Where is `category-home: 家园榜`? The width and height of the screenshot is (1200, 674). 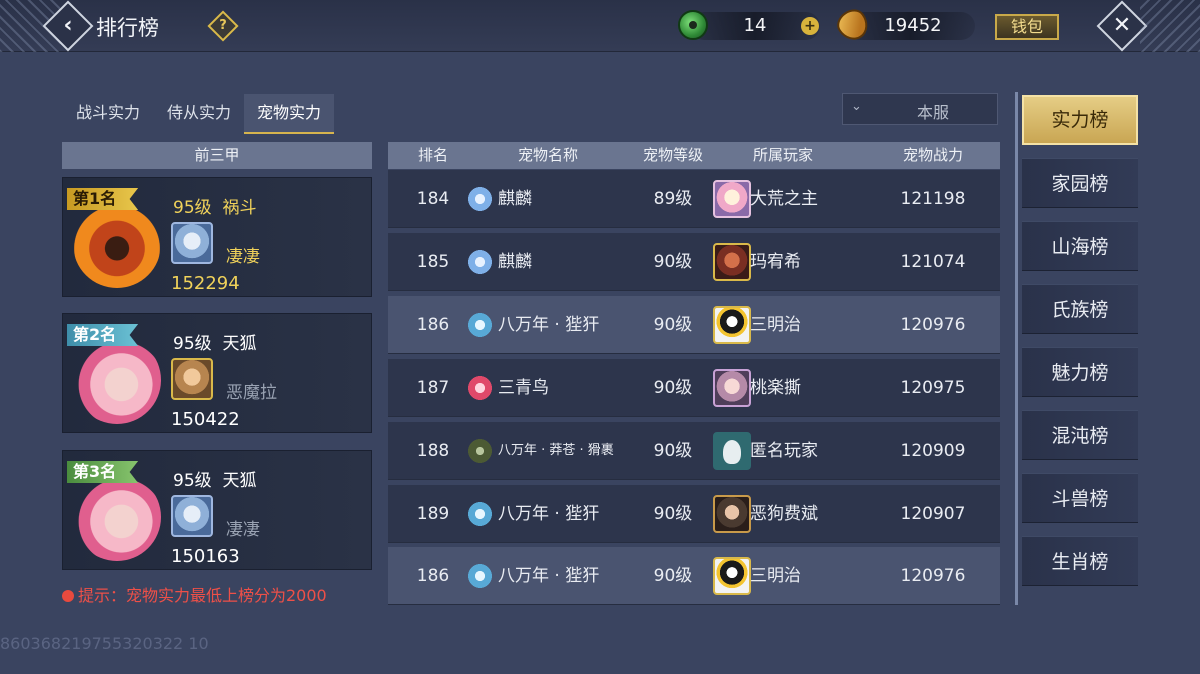
category-home: 家园榜 is located at coordinates (1080, 183).